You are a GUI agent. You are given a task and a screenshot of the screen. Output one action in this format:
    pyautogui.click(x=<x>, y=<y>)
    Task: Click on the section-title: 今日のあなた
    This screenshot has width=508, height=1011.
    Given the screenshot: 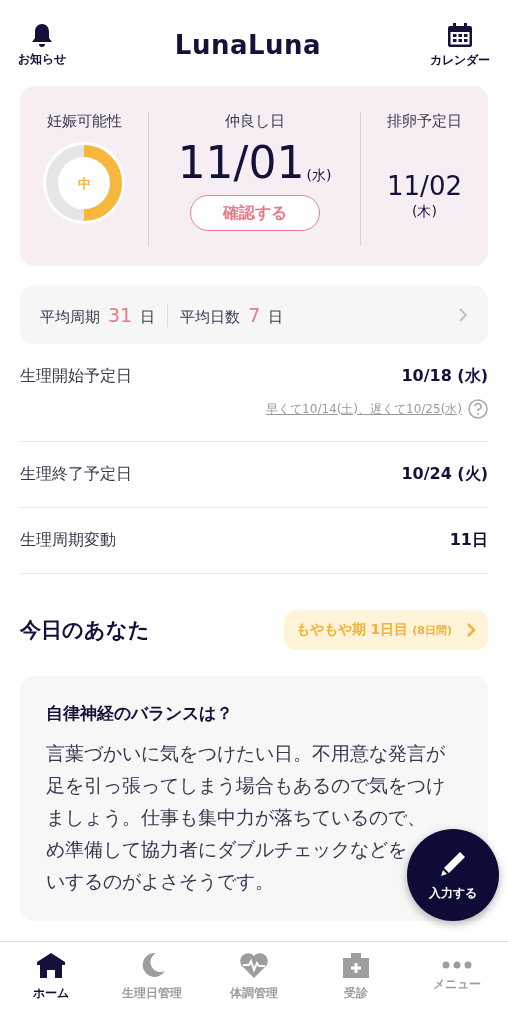 What is the action you would take?
    pyautogui.click(x=85, y=630)
    